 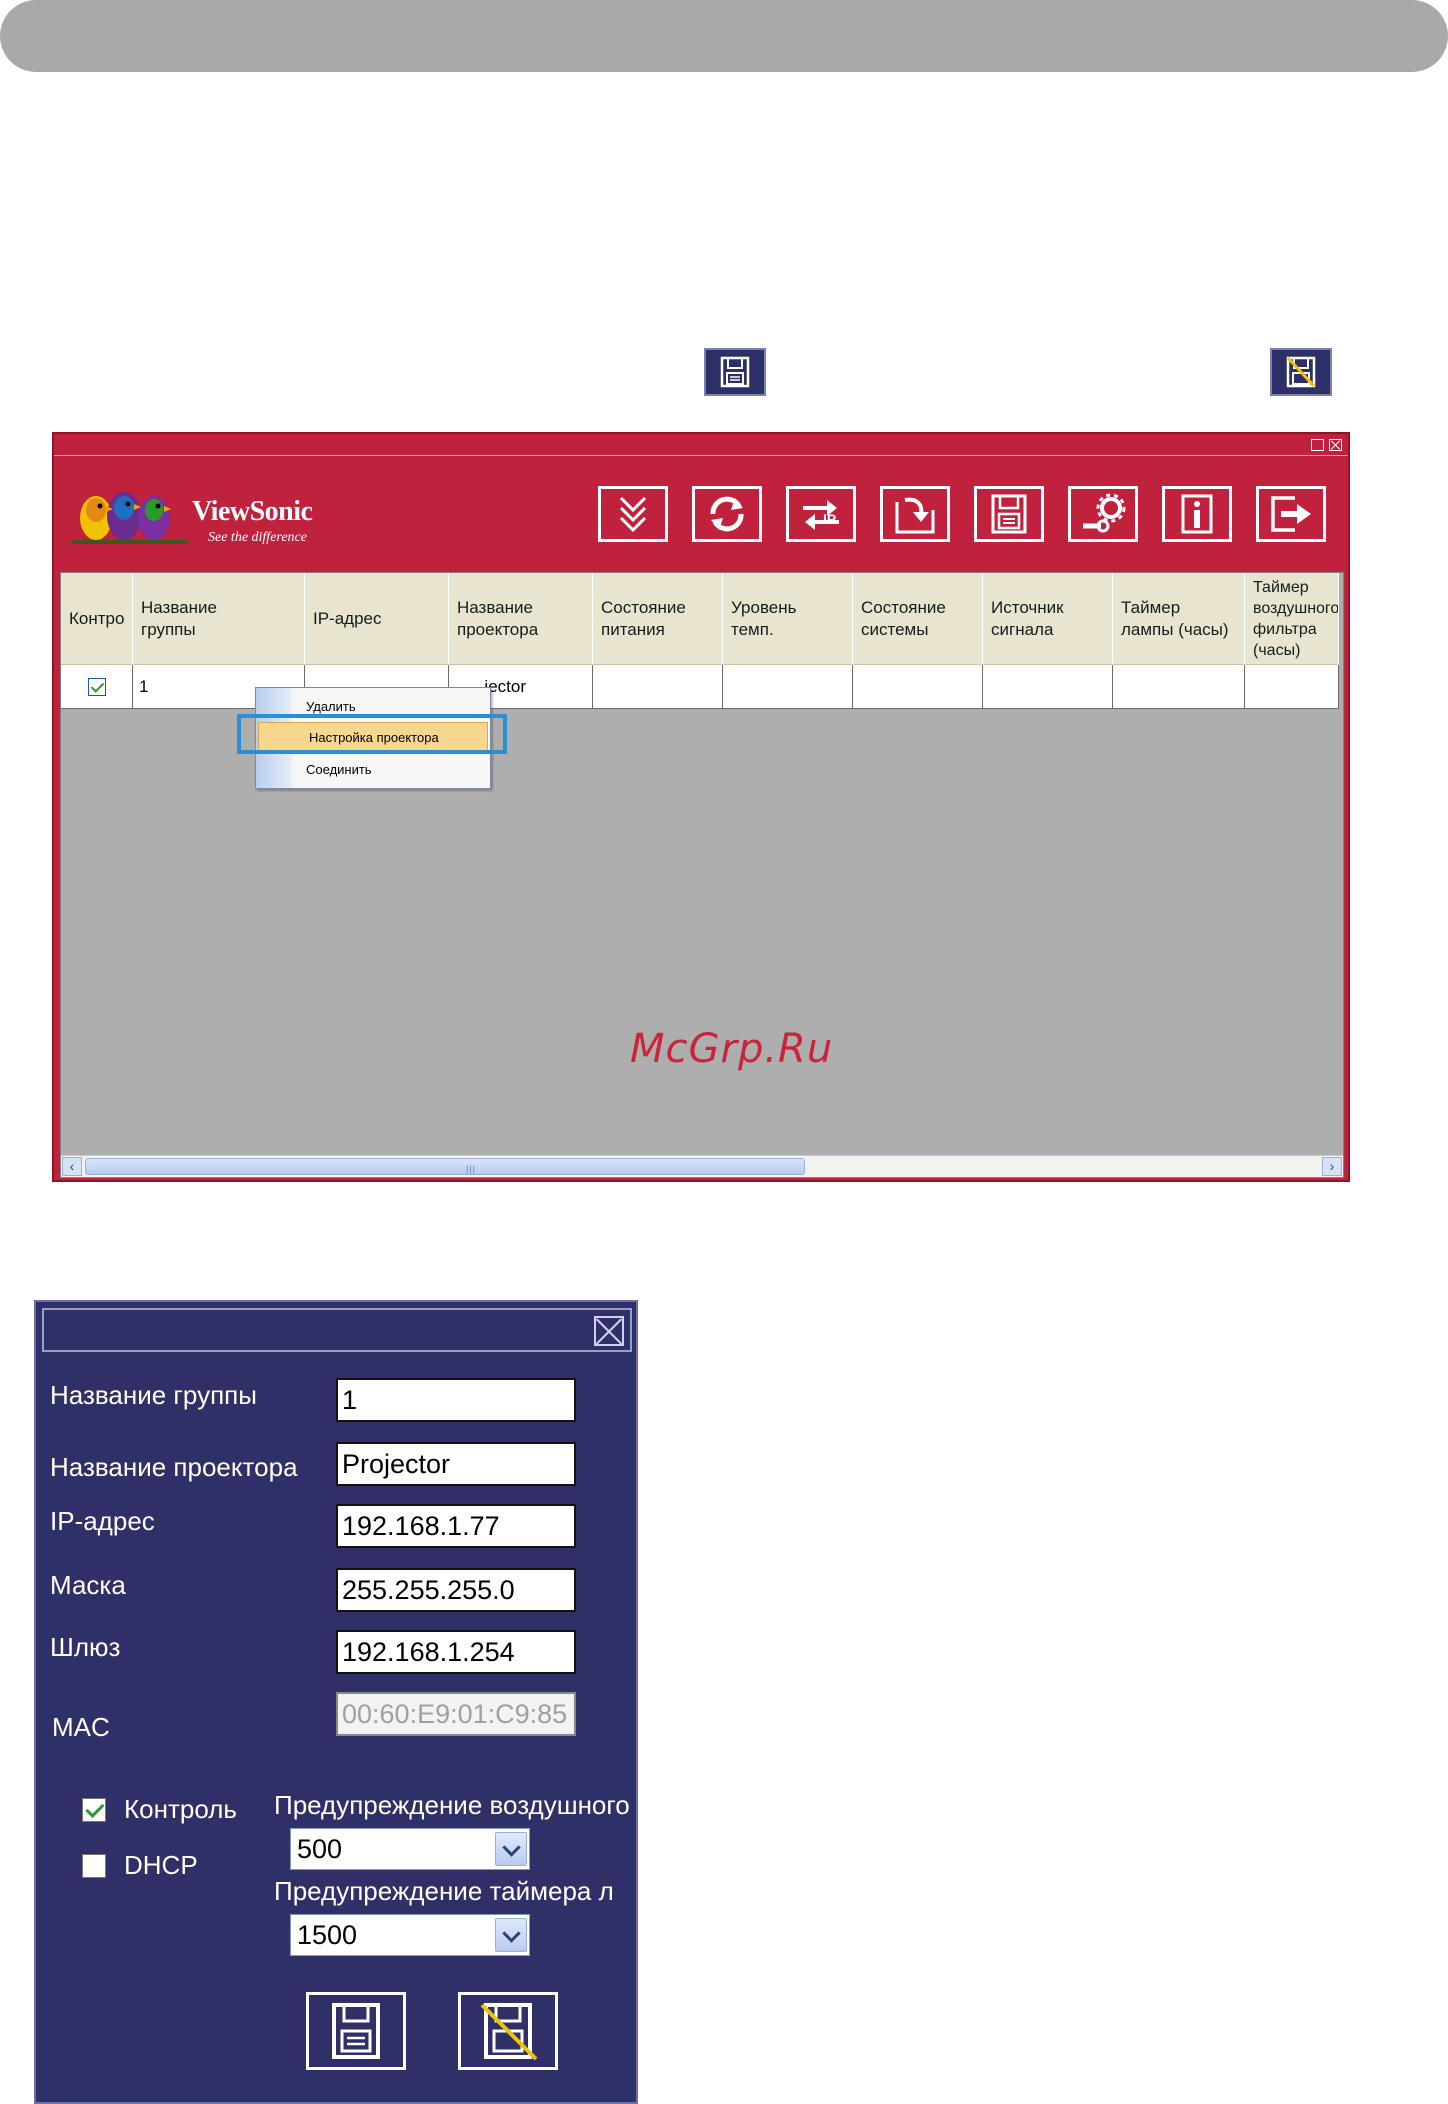 What do you see at coordinates (1292, 619) in the screenshot?
I see `column-header-filter-timer: Таймер воздушного фильтра (часы)` at bounding box center [1292, 619].